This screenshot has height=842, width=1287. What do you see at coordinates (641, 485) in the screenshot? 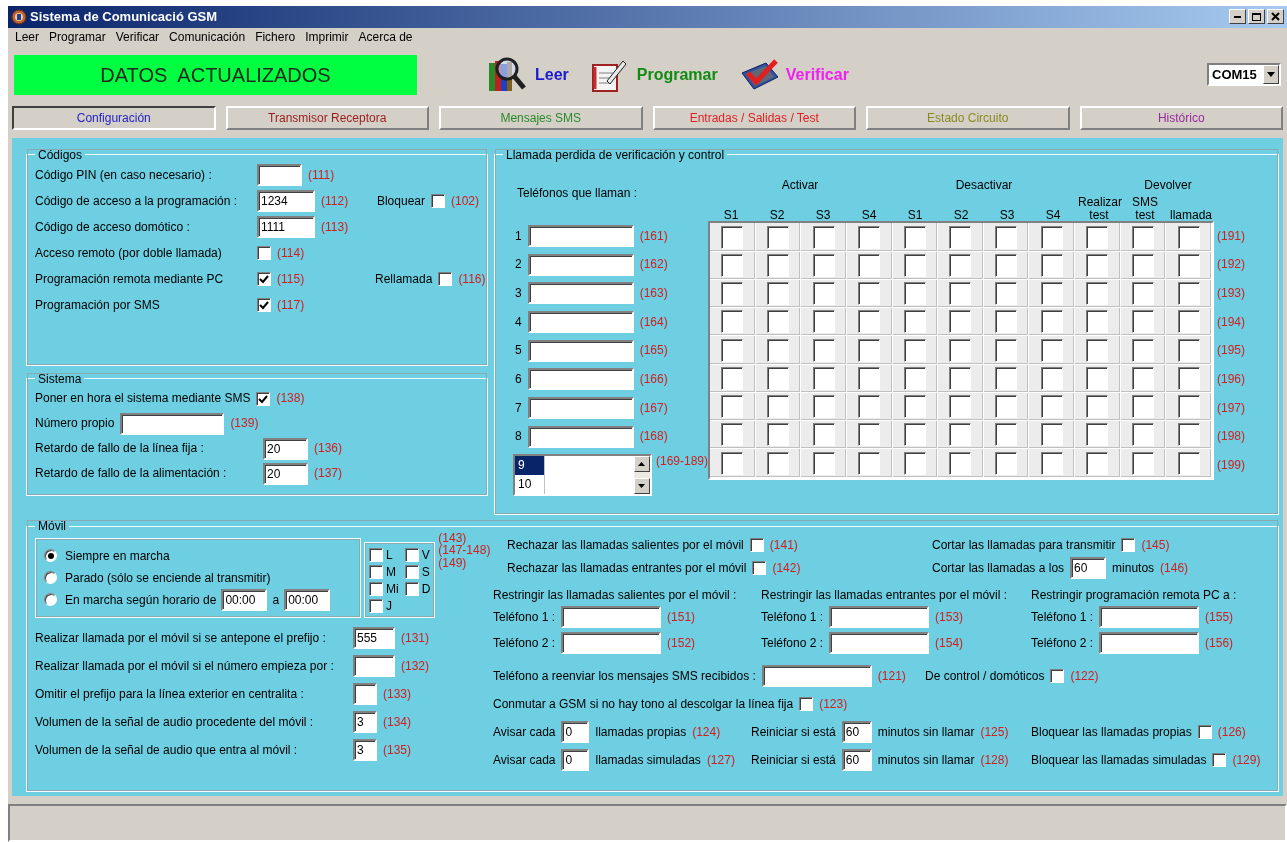
I see `scroll-down-button` at bounding box center [641, 485].